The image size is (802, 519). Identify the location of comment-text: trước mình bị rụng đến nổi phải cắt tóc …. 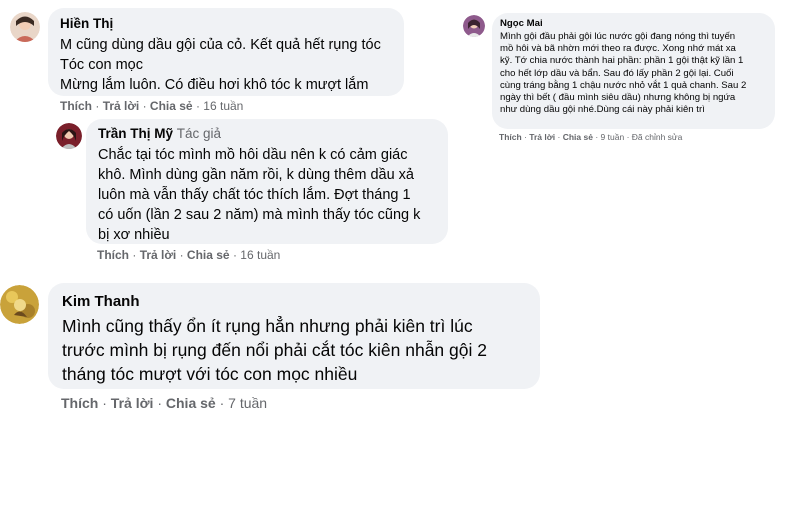
(274, 350).